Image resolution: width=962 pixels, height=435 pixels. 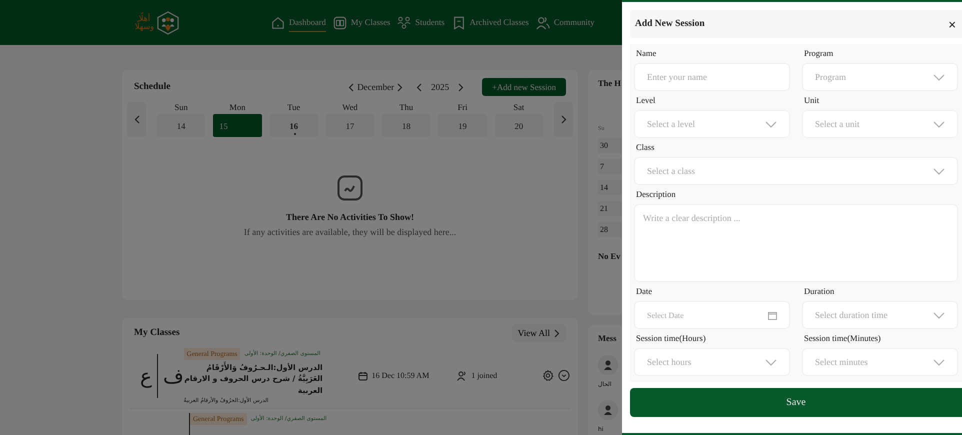 What do you see at coordinates (518, 125) in the screenshot?
I see `day-button: 20` at bounding box center [518, 125].